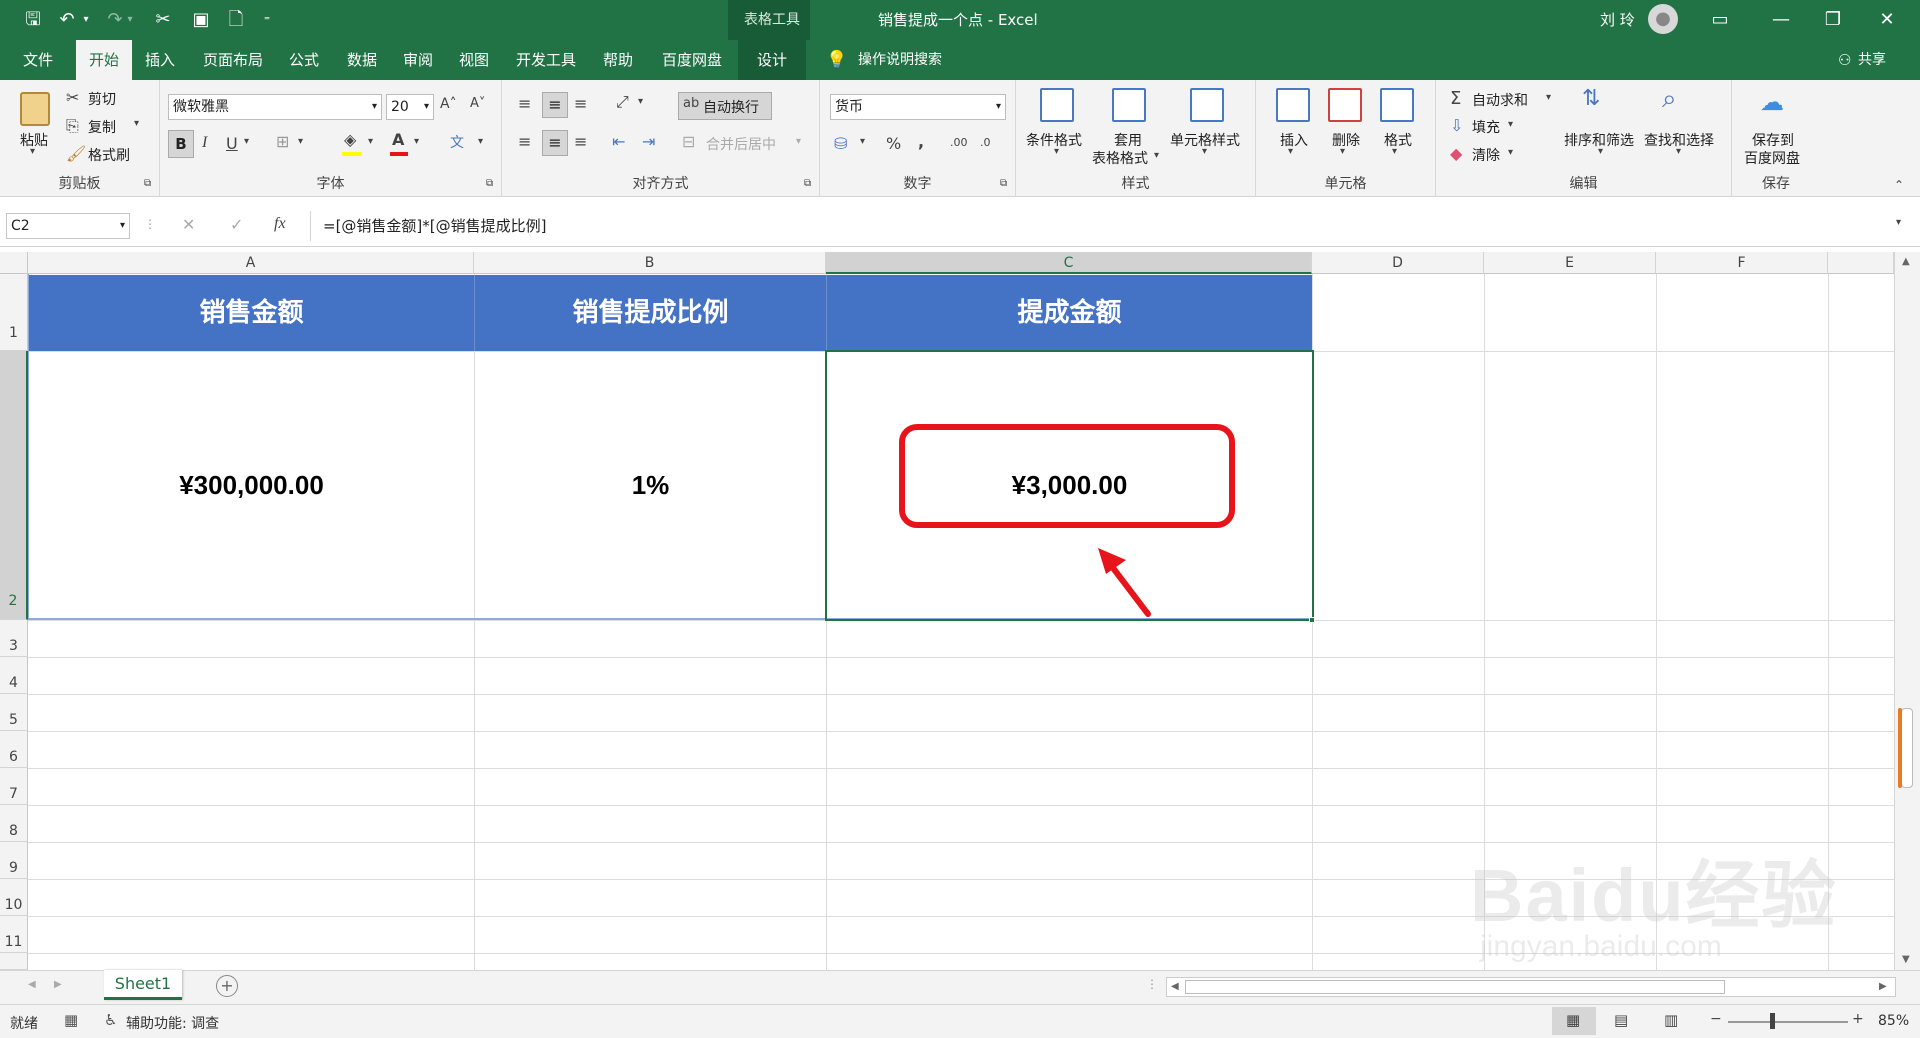  What do you see at coordinates (136, 123) in the screenshot?
I see `copy-dropdown-icon: ▾` at bounding box center [136, 123].